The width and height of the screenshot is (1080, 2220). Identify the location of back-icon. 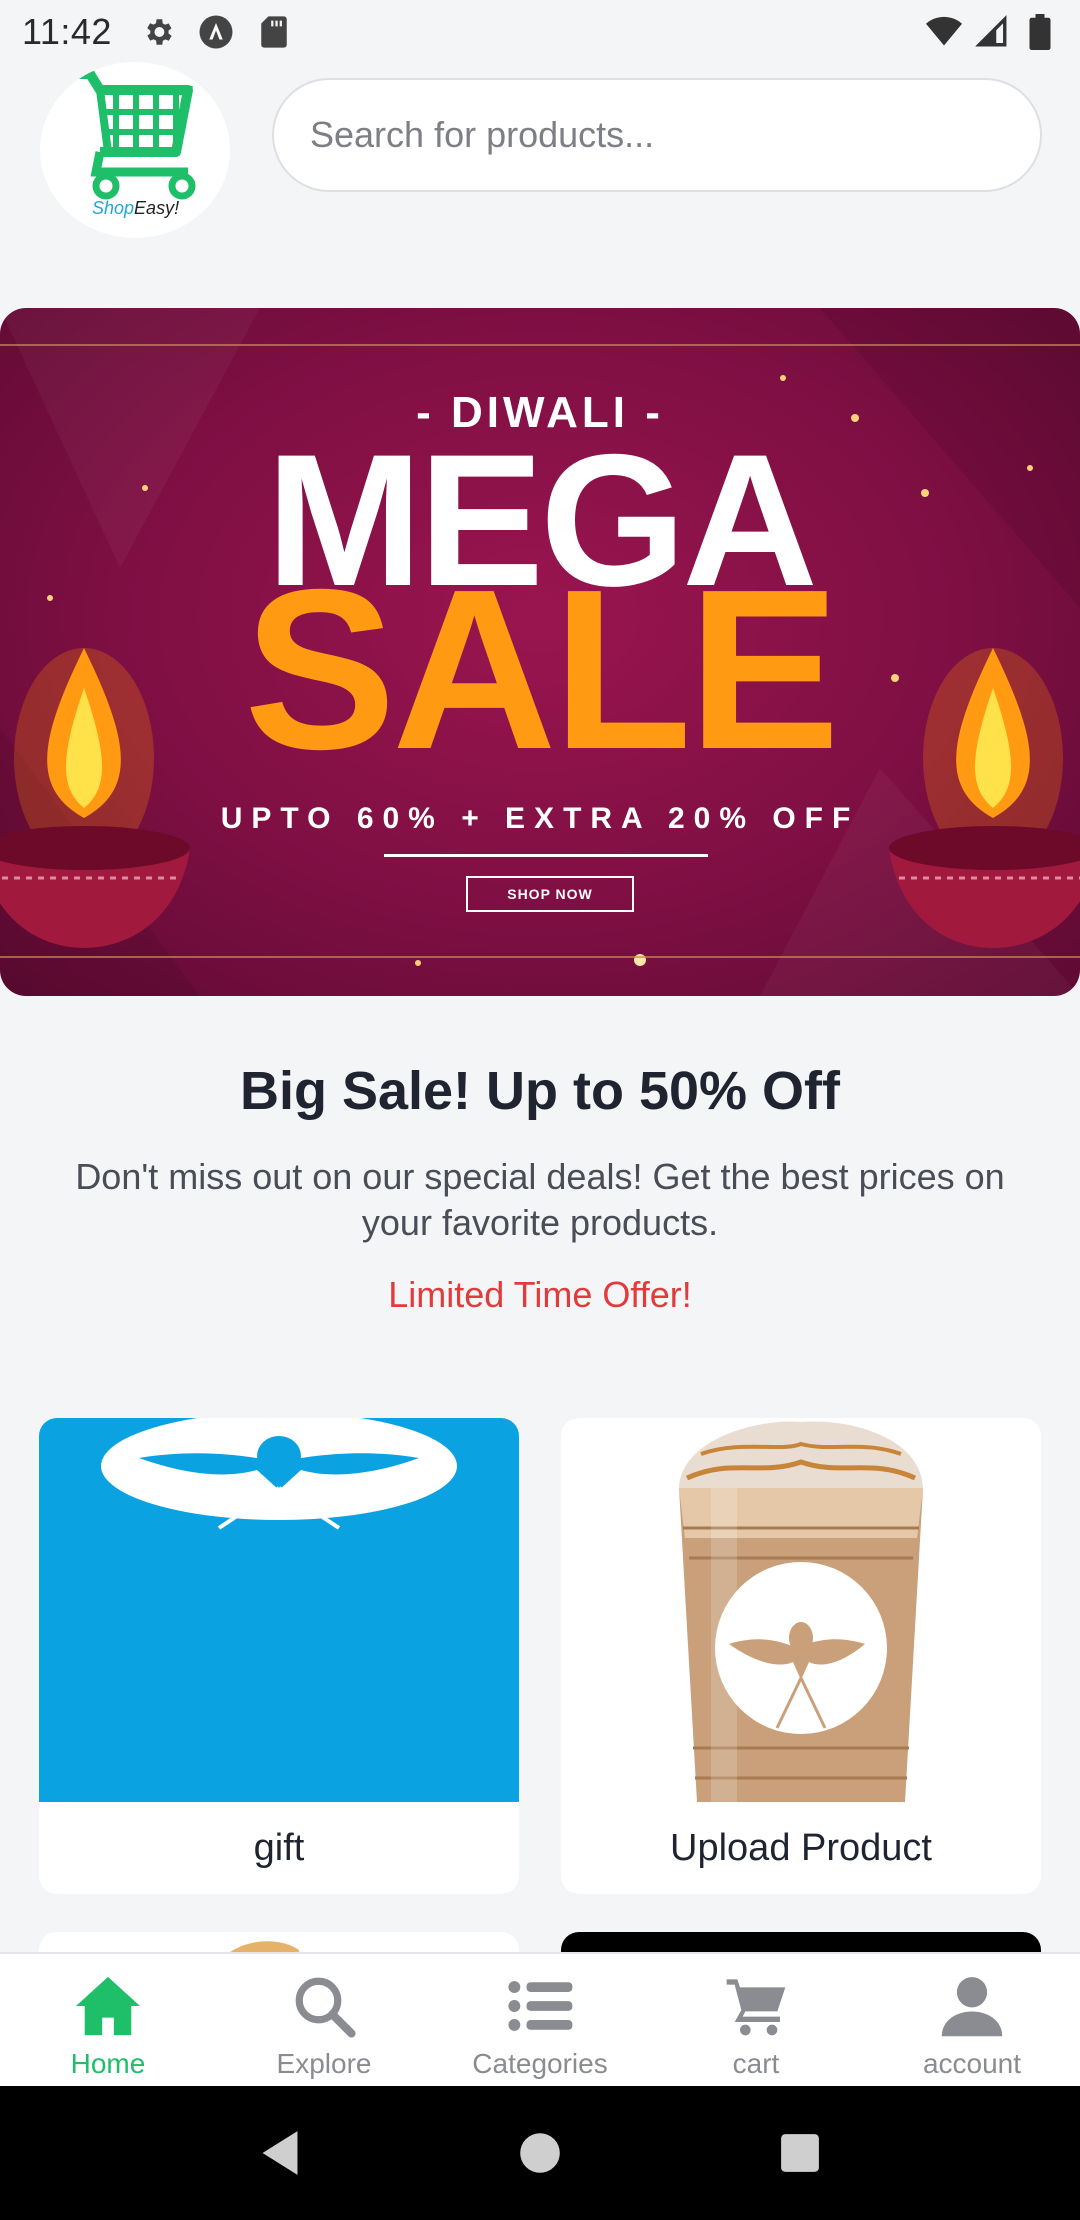
(280, 2153).